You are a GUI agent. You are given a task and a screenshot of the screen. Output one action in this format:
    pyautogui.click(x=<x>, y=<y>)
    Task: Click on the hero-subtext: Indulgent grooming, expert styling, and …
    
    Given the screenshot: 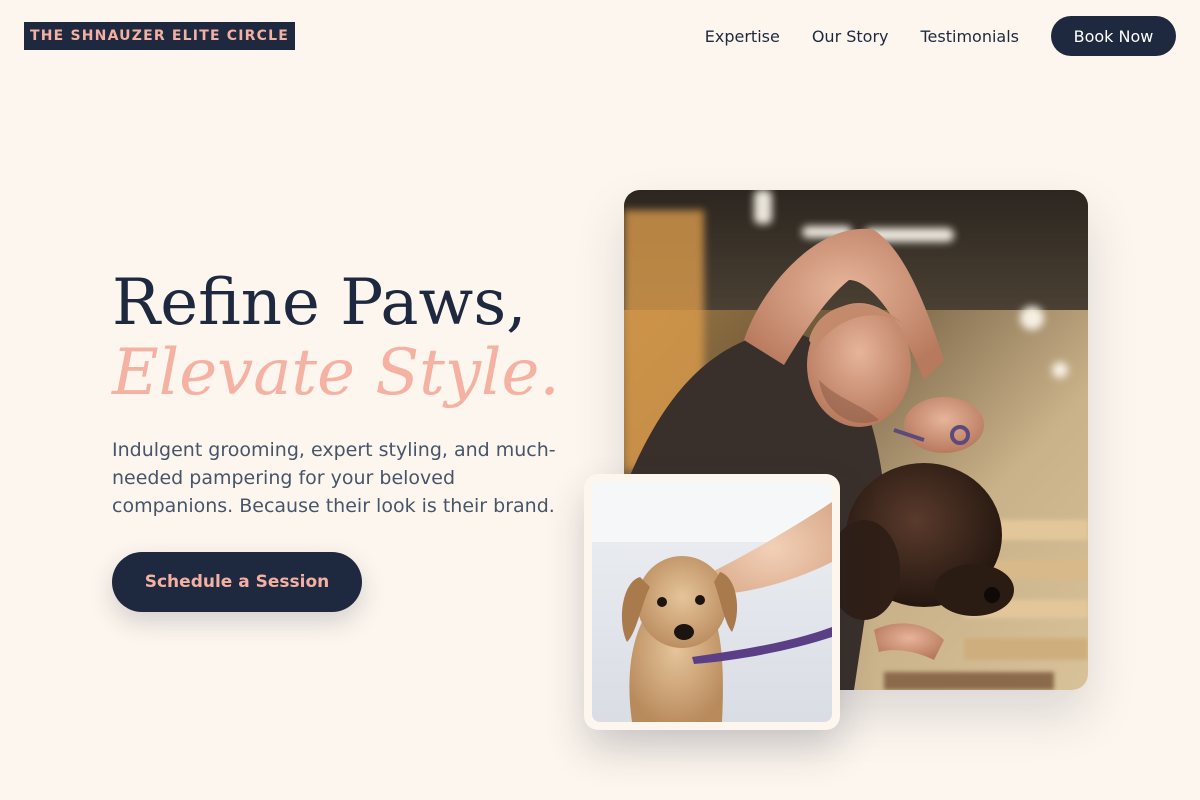 What is the action you would take?
    pyautogui.click(x=334, y=478)
    